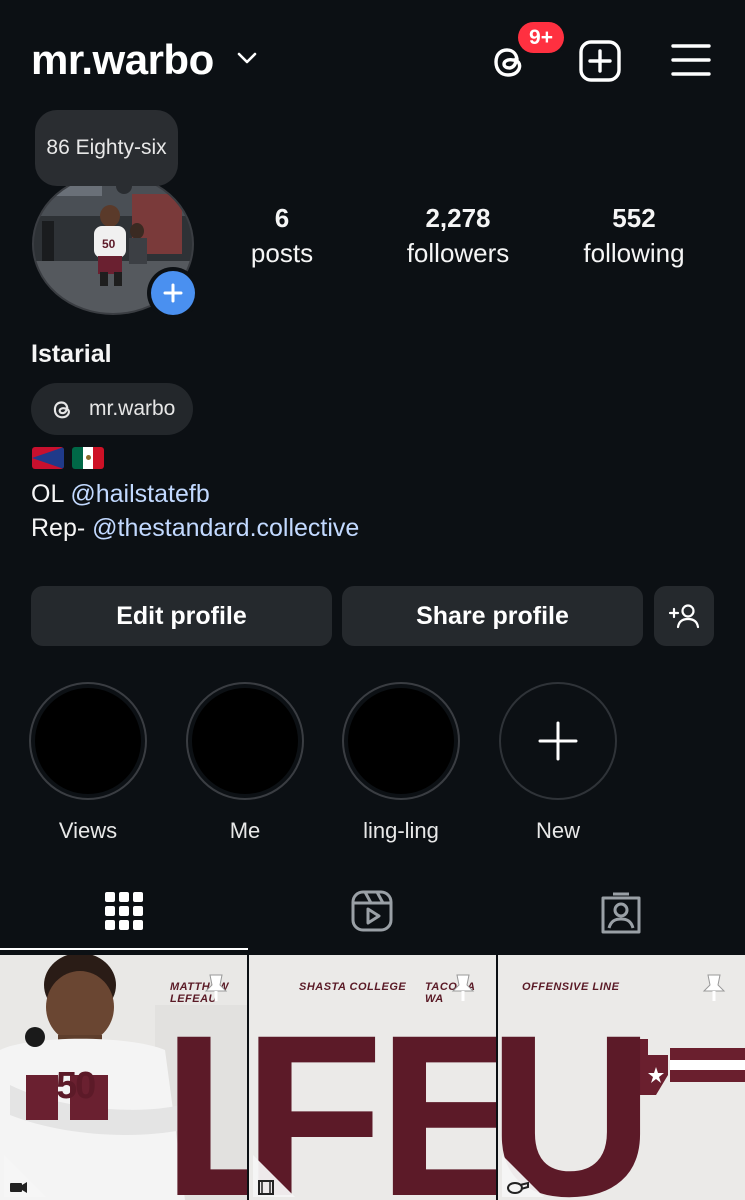  I want to click on grid-icon, so click(124, 911).